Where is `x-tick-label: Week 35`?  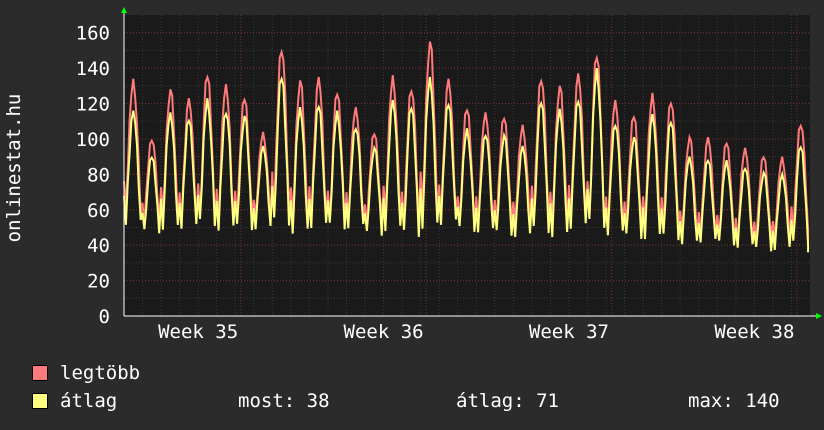 x-tick-label: Week 35 is located at coordinates (198, 332).